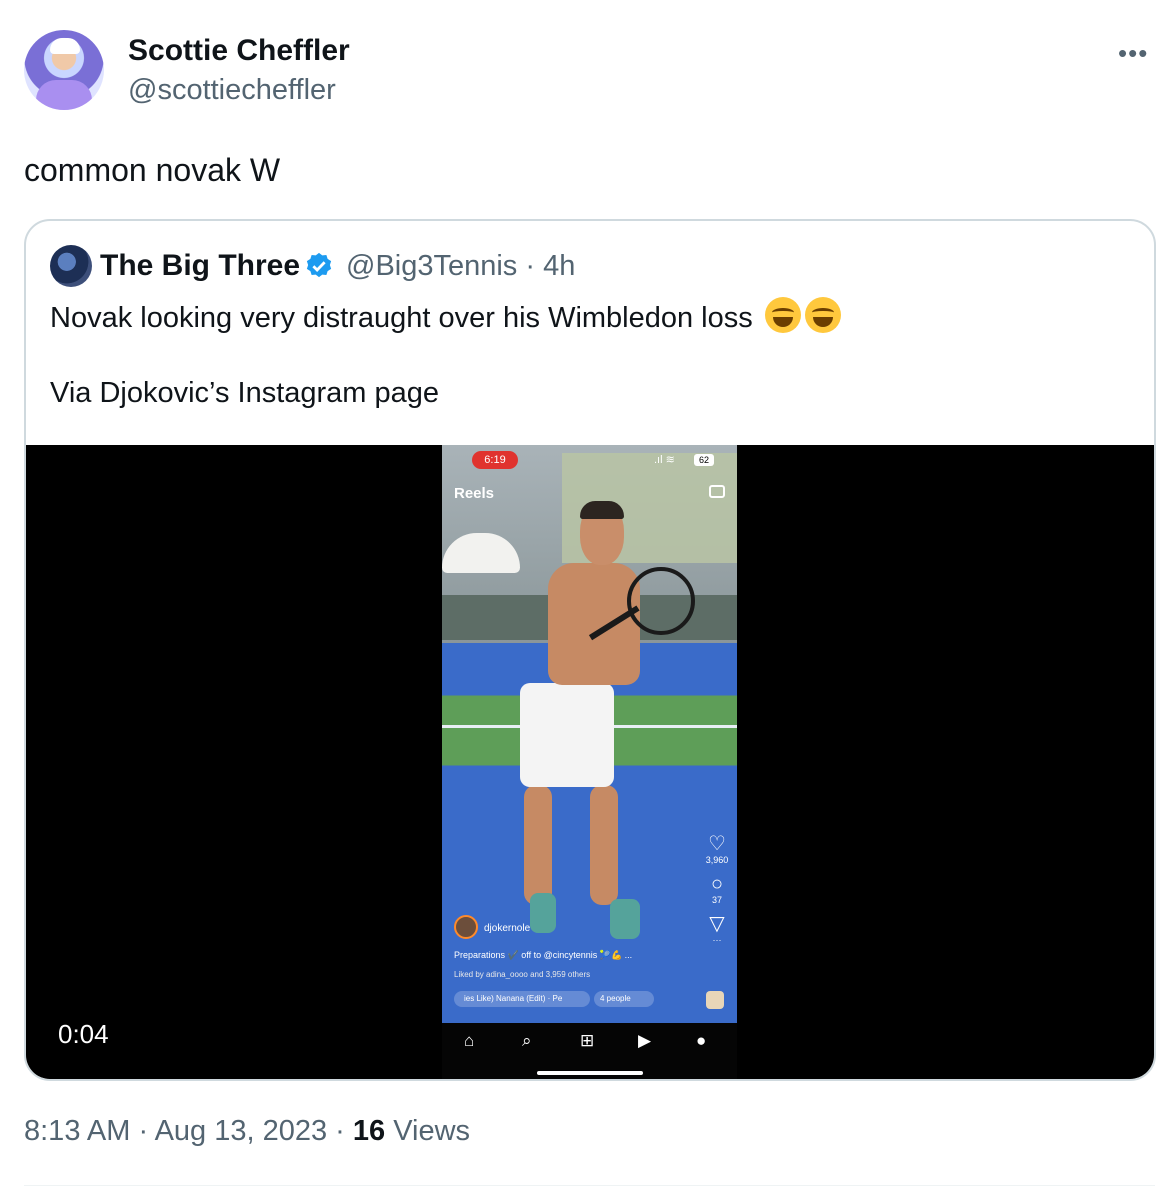 This screenshot has width=1171, height=1191. What do you see at coordinates (495, 460) in the screenshot?
I see `phone-status-time: 6:19` at bounding box center [495, 460].